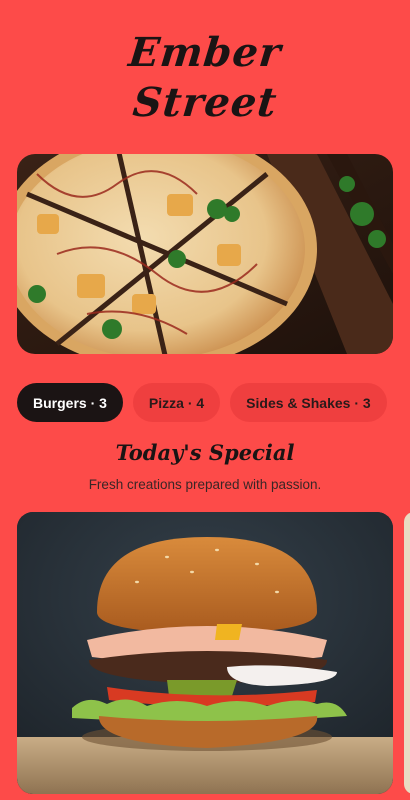  I want to click on section-title: Today's Special, so click(205, 452).